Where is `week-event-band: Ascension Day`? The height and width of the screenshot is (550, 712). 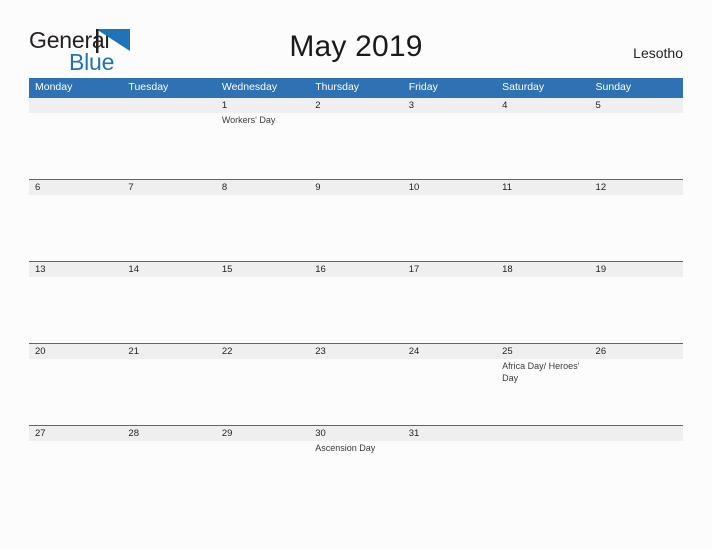
week-event-band: Ascension Day is located at coordinates (356, 462).